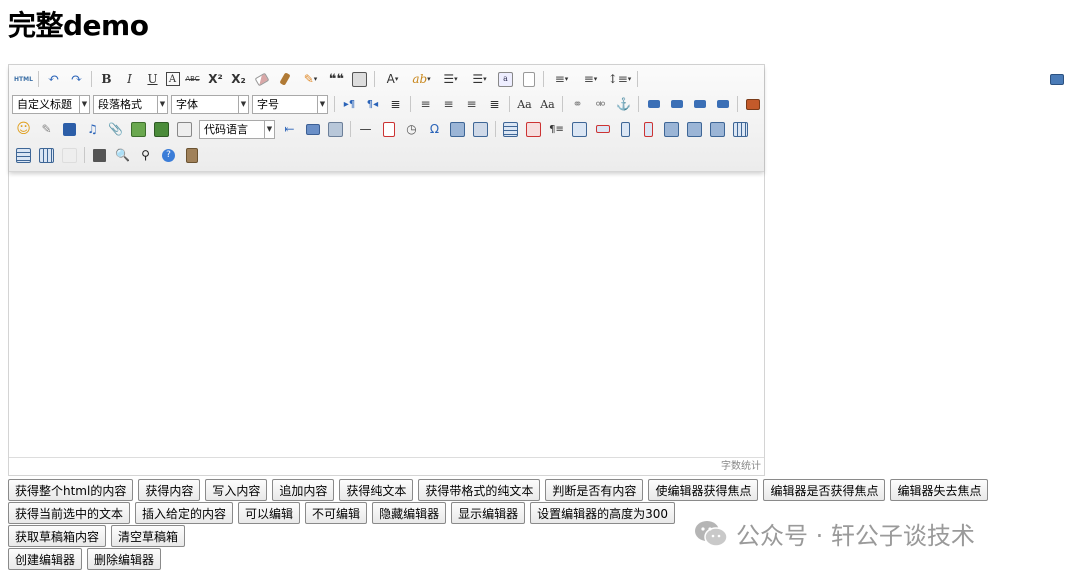 This screenshot has height=577, width=1080. What do you see at coordinates (376, 490) in the screenshot?
I see `api-button: 获得纯文本` at bounding box center [376, 490].